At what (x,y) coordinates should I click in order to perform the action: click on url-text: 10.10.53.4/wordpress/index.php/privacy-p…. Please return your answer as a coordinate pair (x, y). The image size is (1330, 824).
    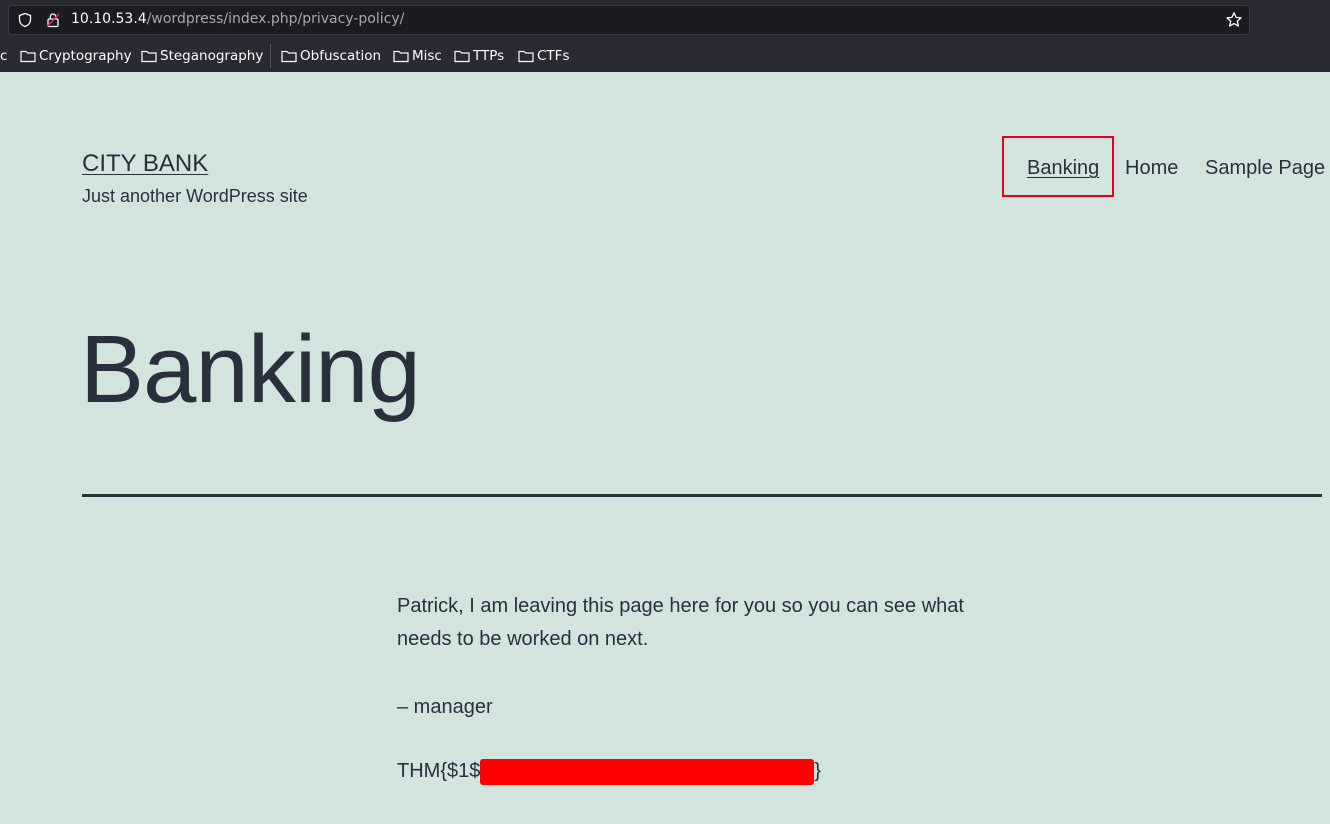
    Looking at the image, I should click on (237, 19).